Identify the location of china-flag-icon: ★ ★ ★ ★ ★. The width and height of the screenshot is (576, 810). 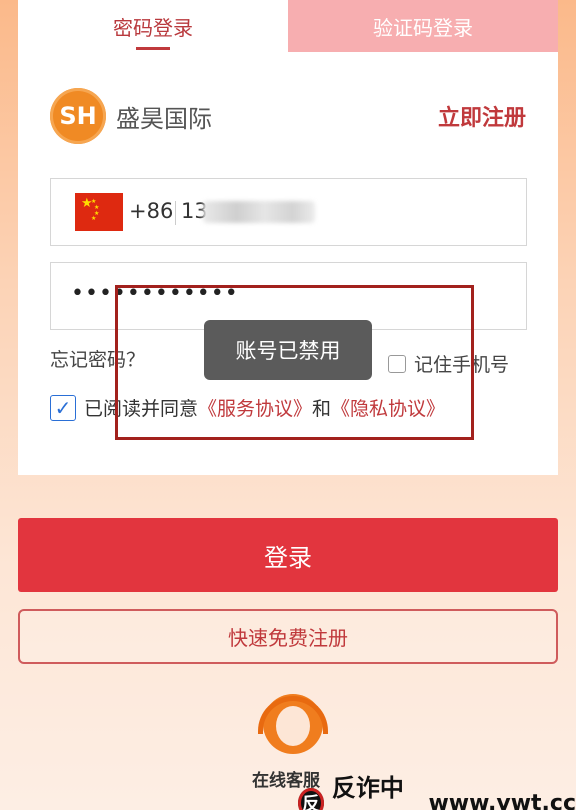
(99, 212).